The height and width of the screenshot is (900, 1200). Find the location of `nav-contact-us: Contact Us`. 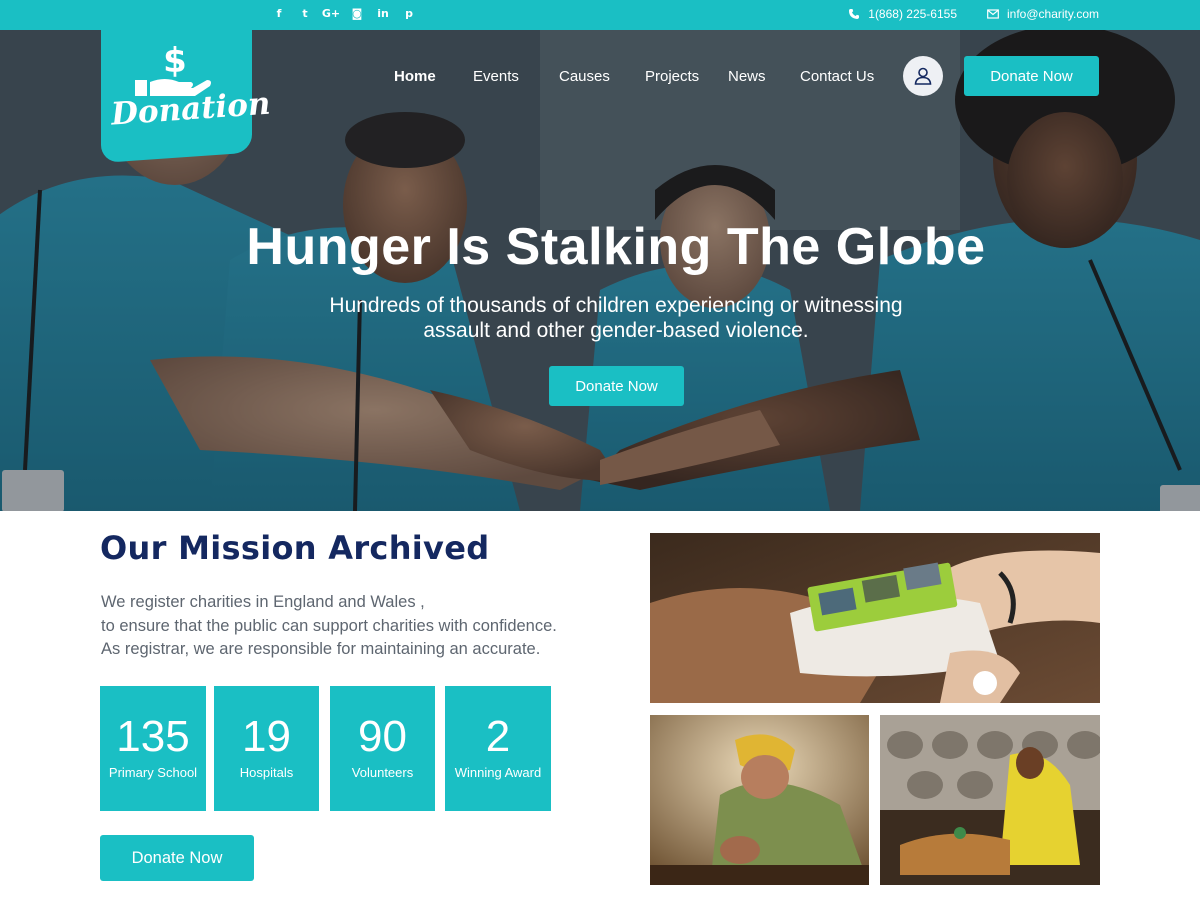

nav-contact-us: Contact Us is located at coordinates (837, 76).